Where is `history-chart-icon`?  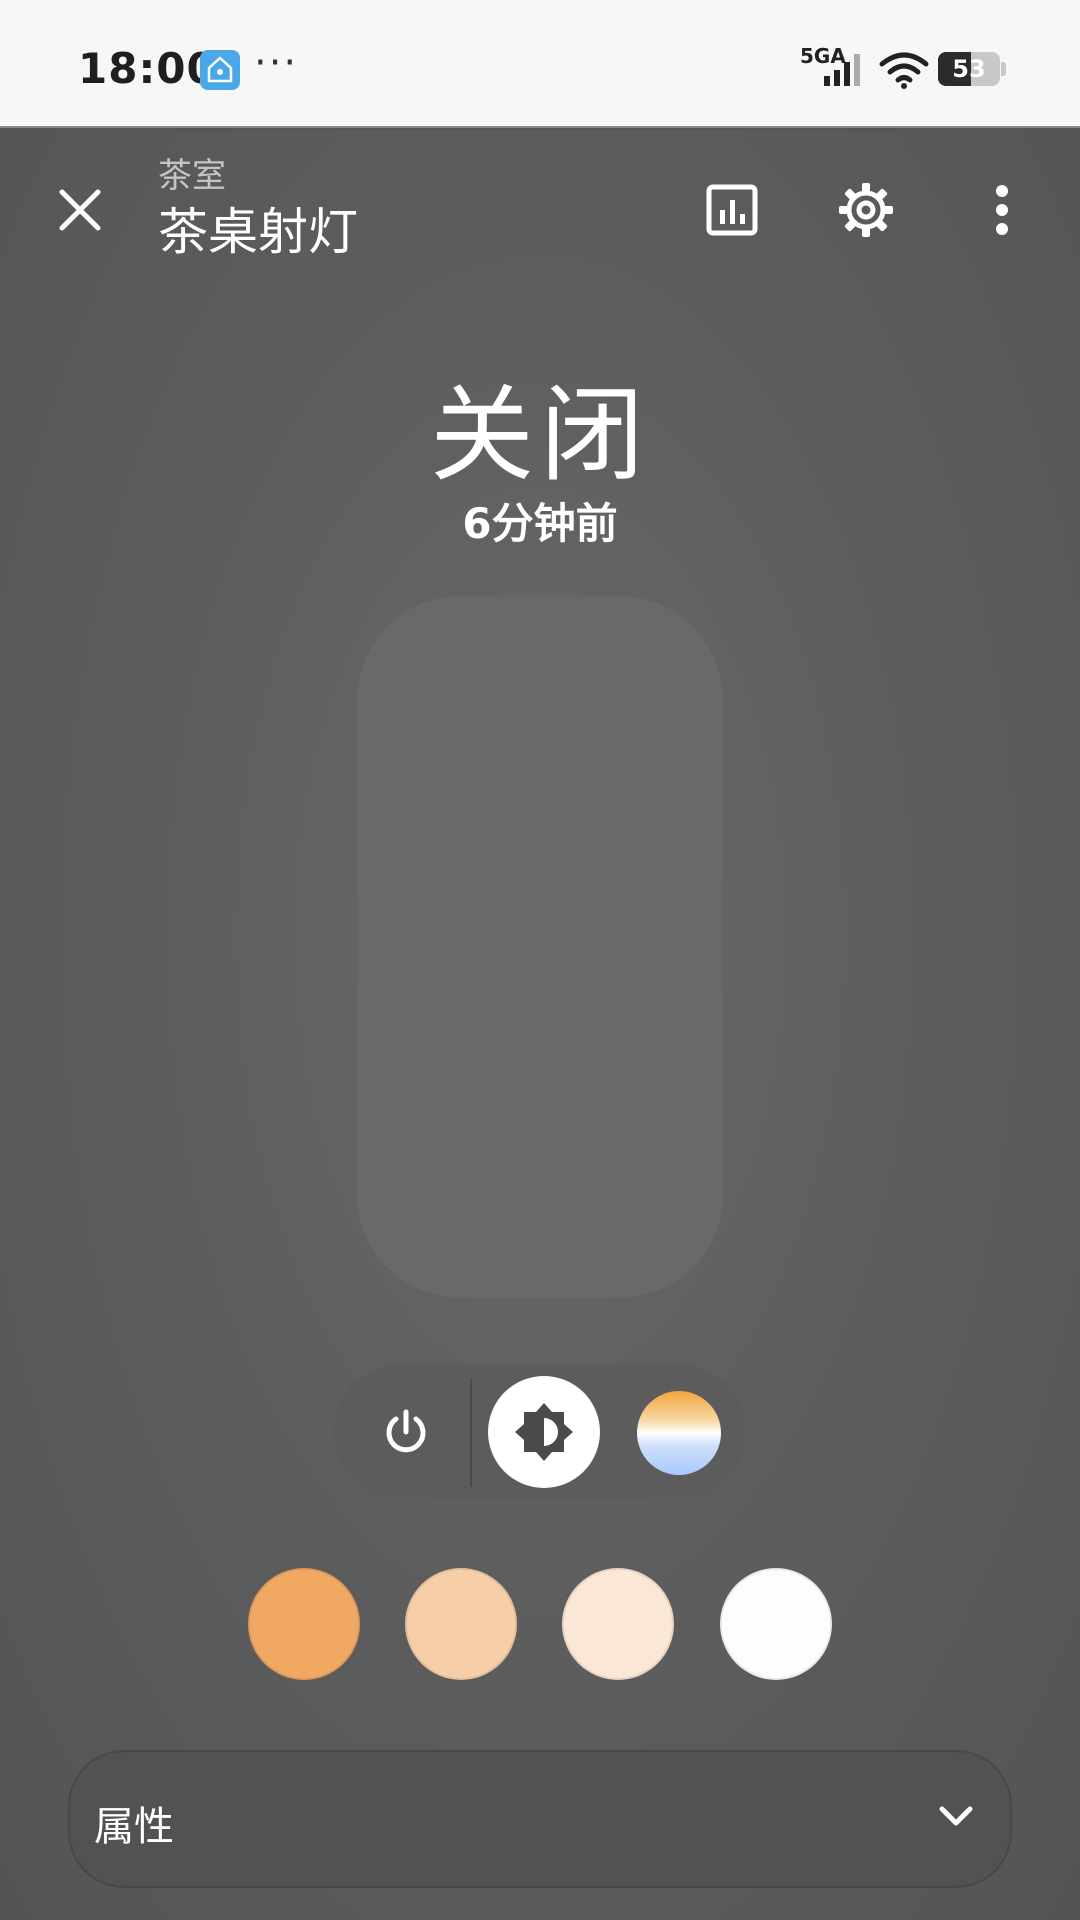
history-chart-icon is located at coordinates (732, 210).